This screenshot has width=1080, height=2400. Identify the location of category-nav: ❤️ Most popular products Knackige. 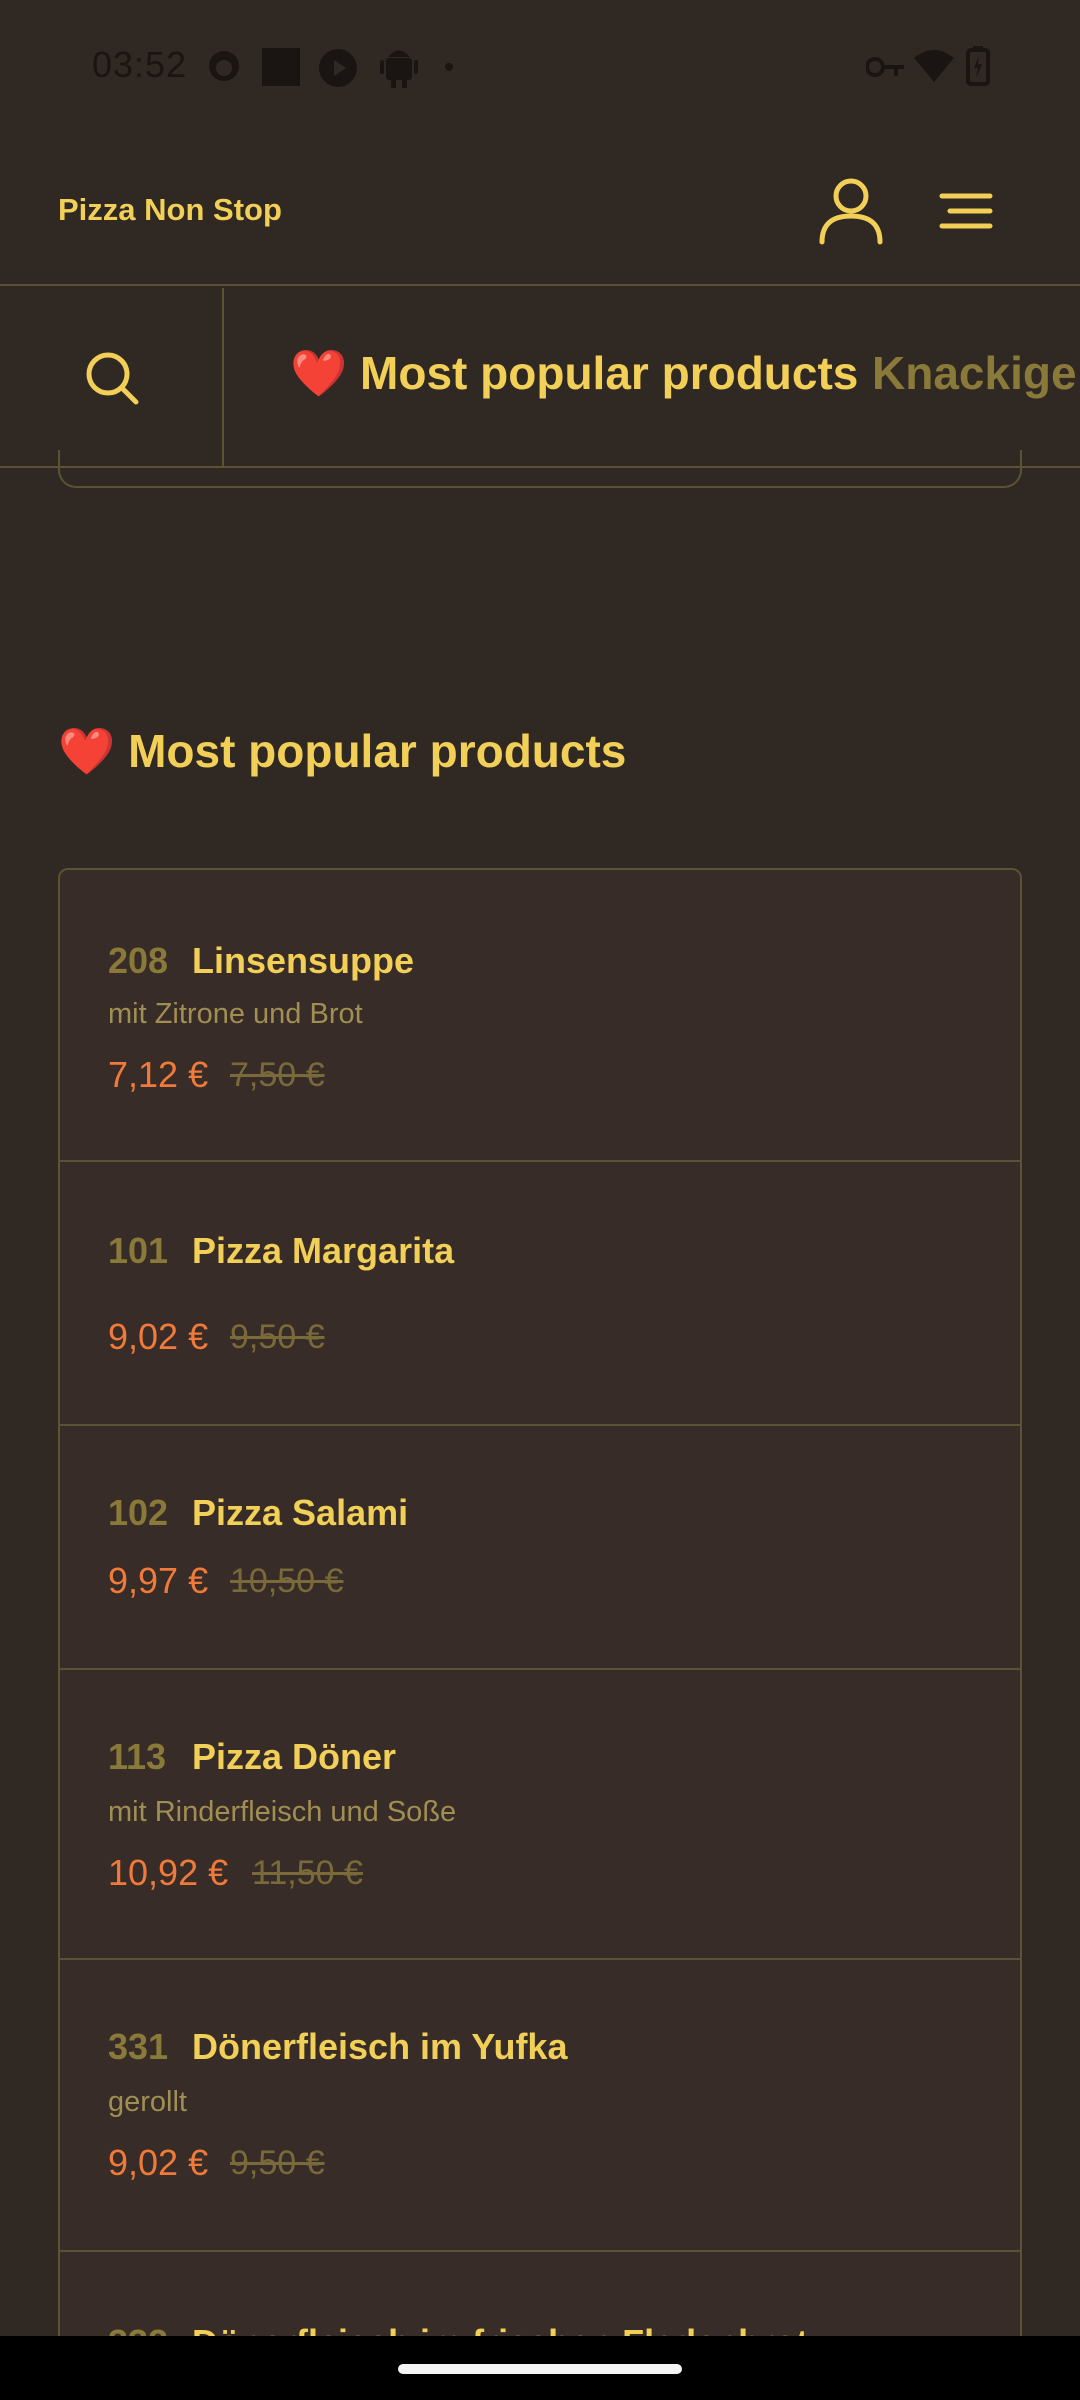
(540, 378).